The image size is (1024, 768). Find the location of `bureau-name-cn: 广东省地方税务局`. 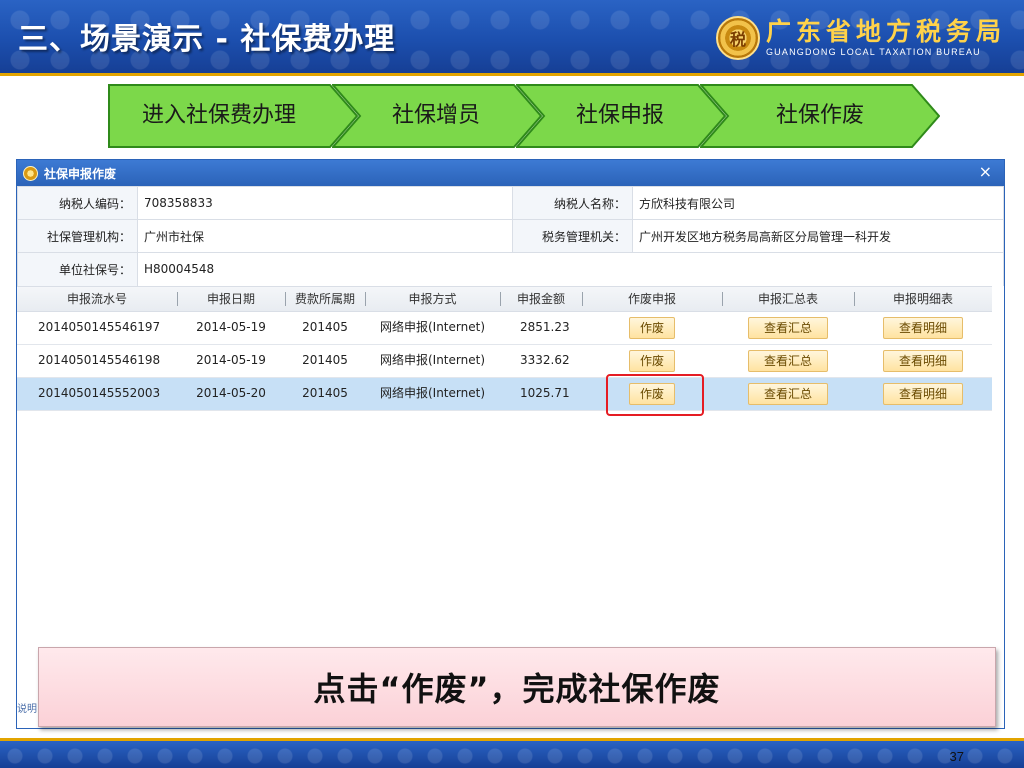

bureau-name-cn: 广东省地方税务局 is located at coordinates (885, 31).